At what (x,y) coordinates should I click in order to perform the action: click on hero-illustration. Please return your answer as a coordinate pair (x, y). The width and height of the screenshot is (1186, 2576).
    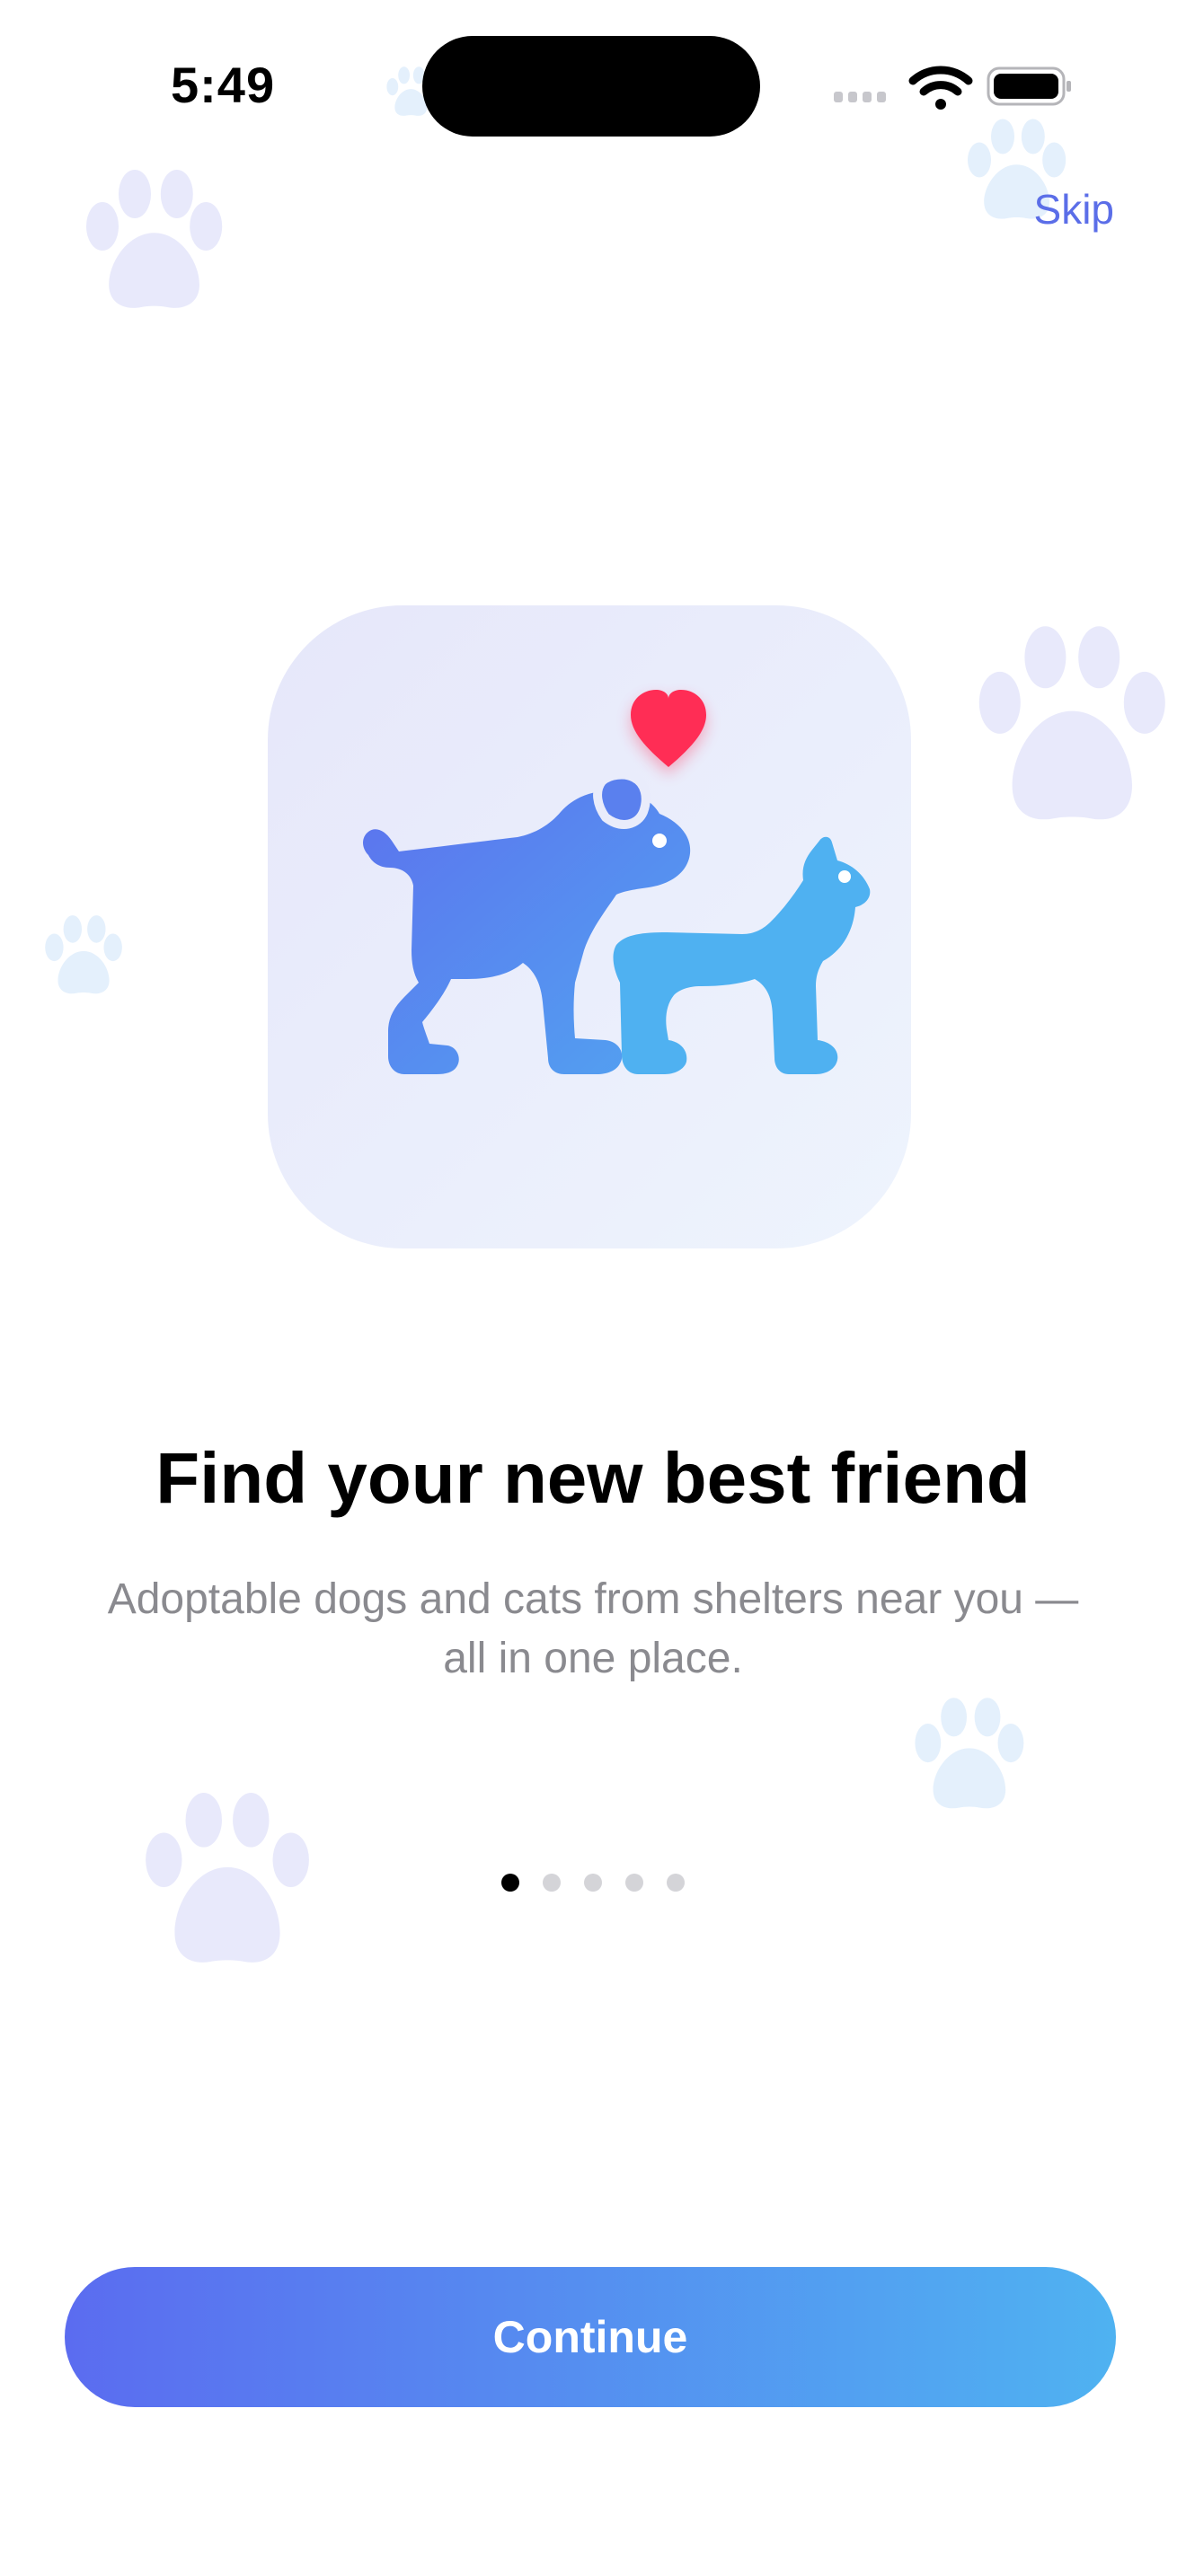
    Looking at the image, I should click on (589, 926).